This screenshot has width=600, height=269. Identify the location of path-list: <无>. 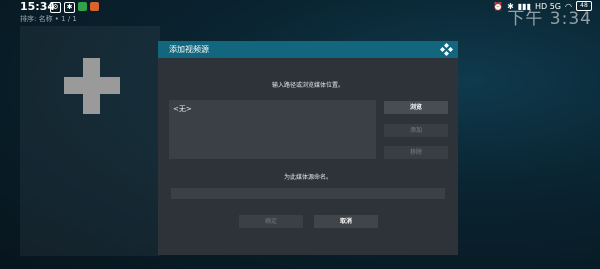
(272, 129).